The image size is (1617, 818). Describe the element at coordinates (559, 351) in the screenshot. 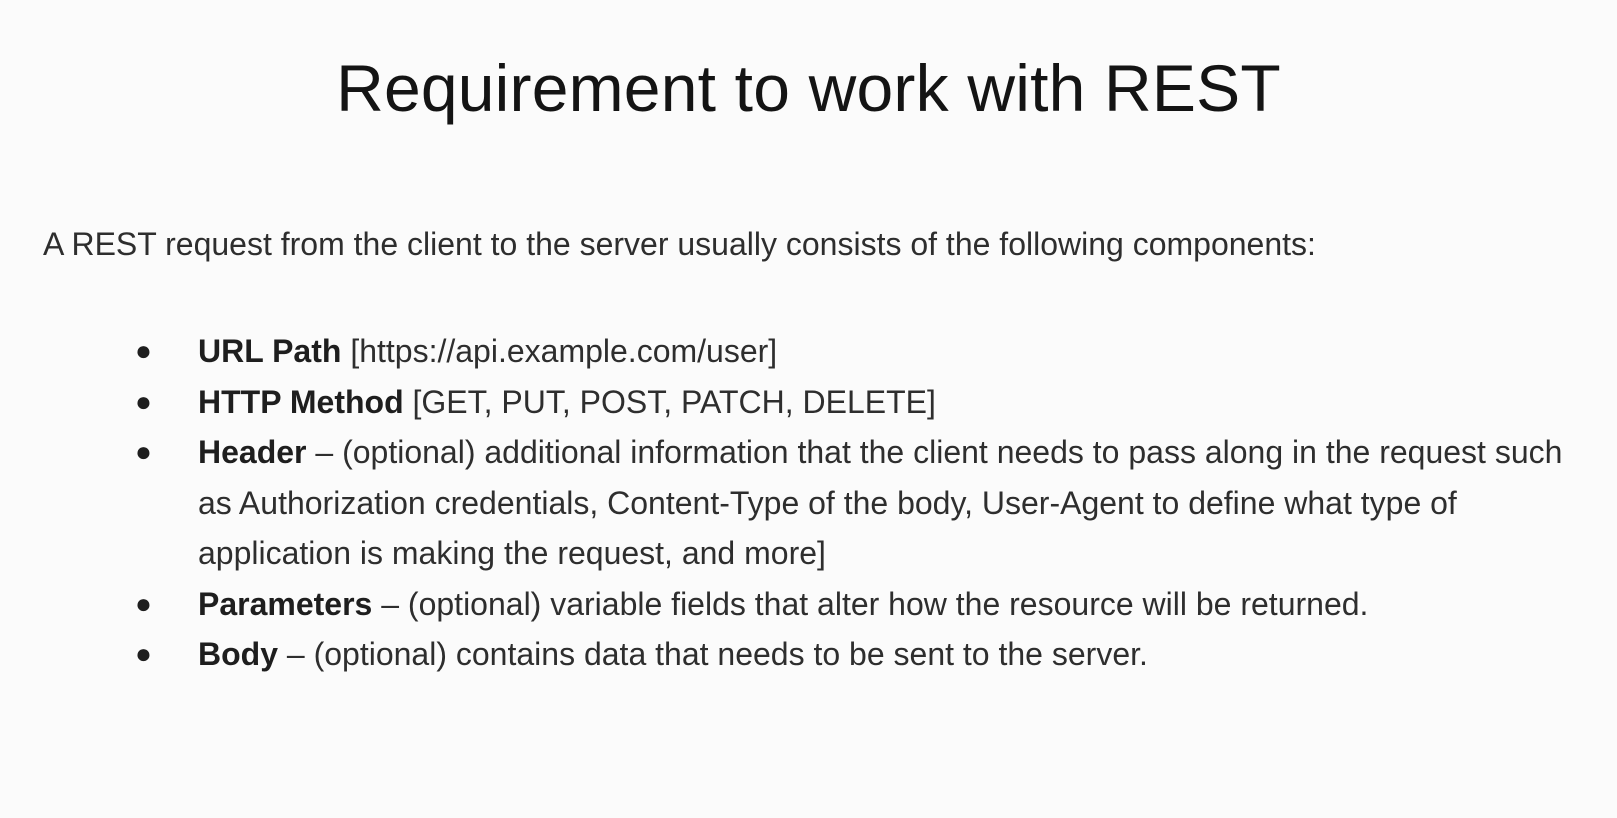

I see `description-url-path: [https://api.example.com/user]` at that location.